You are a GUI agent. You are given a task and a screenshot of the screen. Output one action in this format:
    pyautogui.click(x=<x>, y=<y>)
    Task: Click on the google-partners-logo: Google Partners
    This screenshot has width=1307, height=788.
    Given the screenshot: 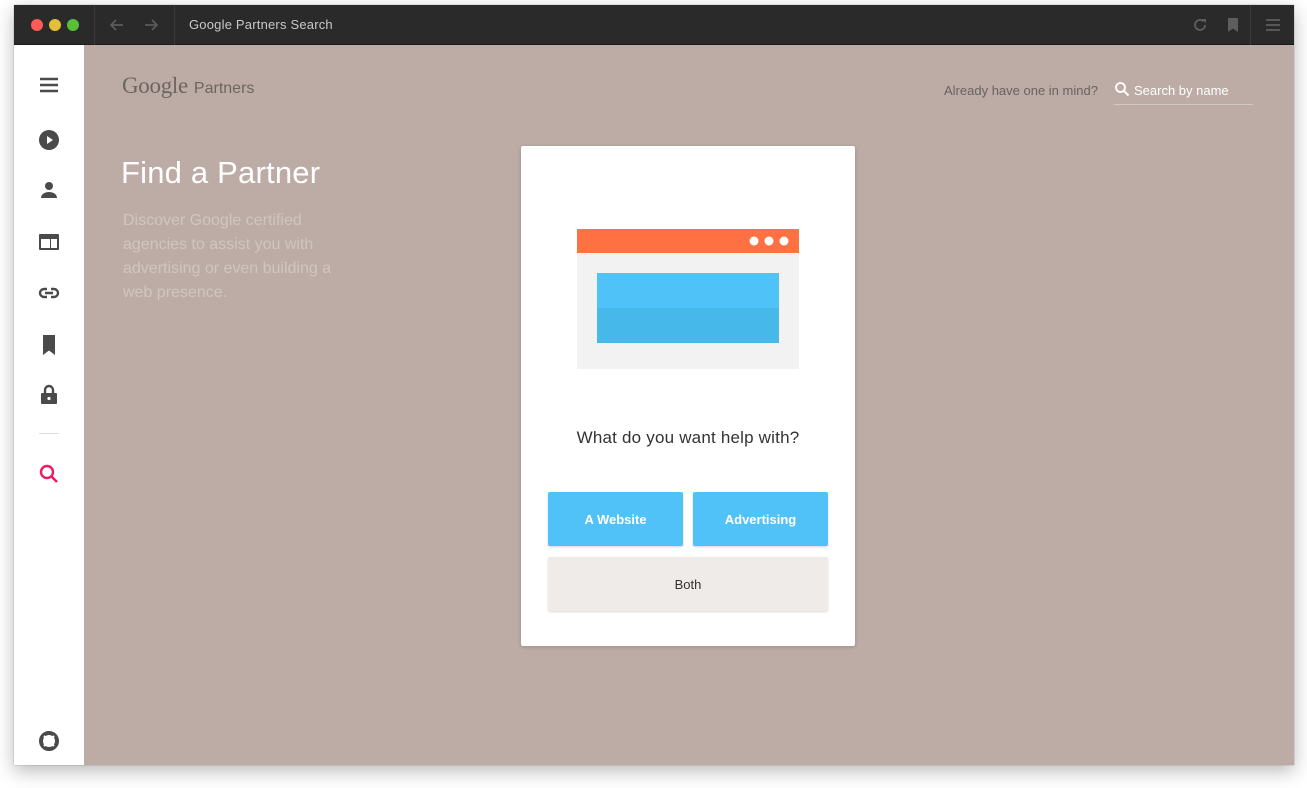 What is the action you would take?
    pyautogui.click(x=188, y=88)
    